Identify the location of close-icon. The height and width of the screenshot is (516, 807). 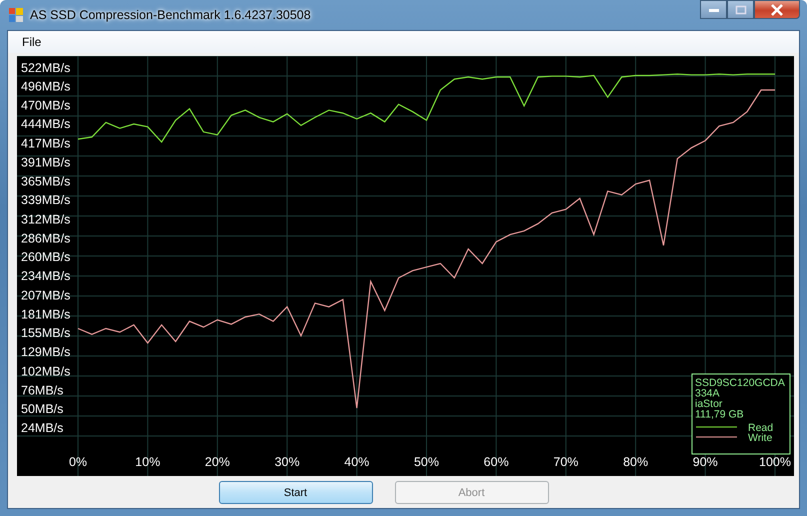
(777, 10).